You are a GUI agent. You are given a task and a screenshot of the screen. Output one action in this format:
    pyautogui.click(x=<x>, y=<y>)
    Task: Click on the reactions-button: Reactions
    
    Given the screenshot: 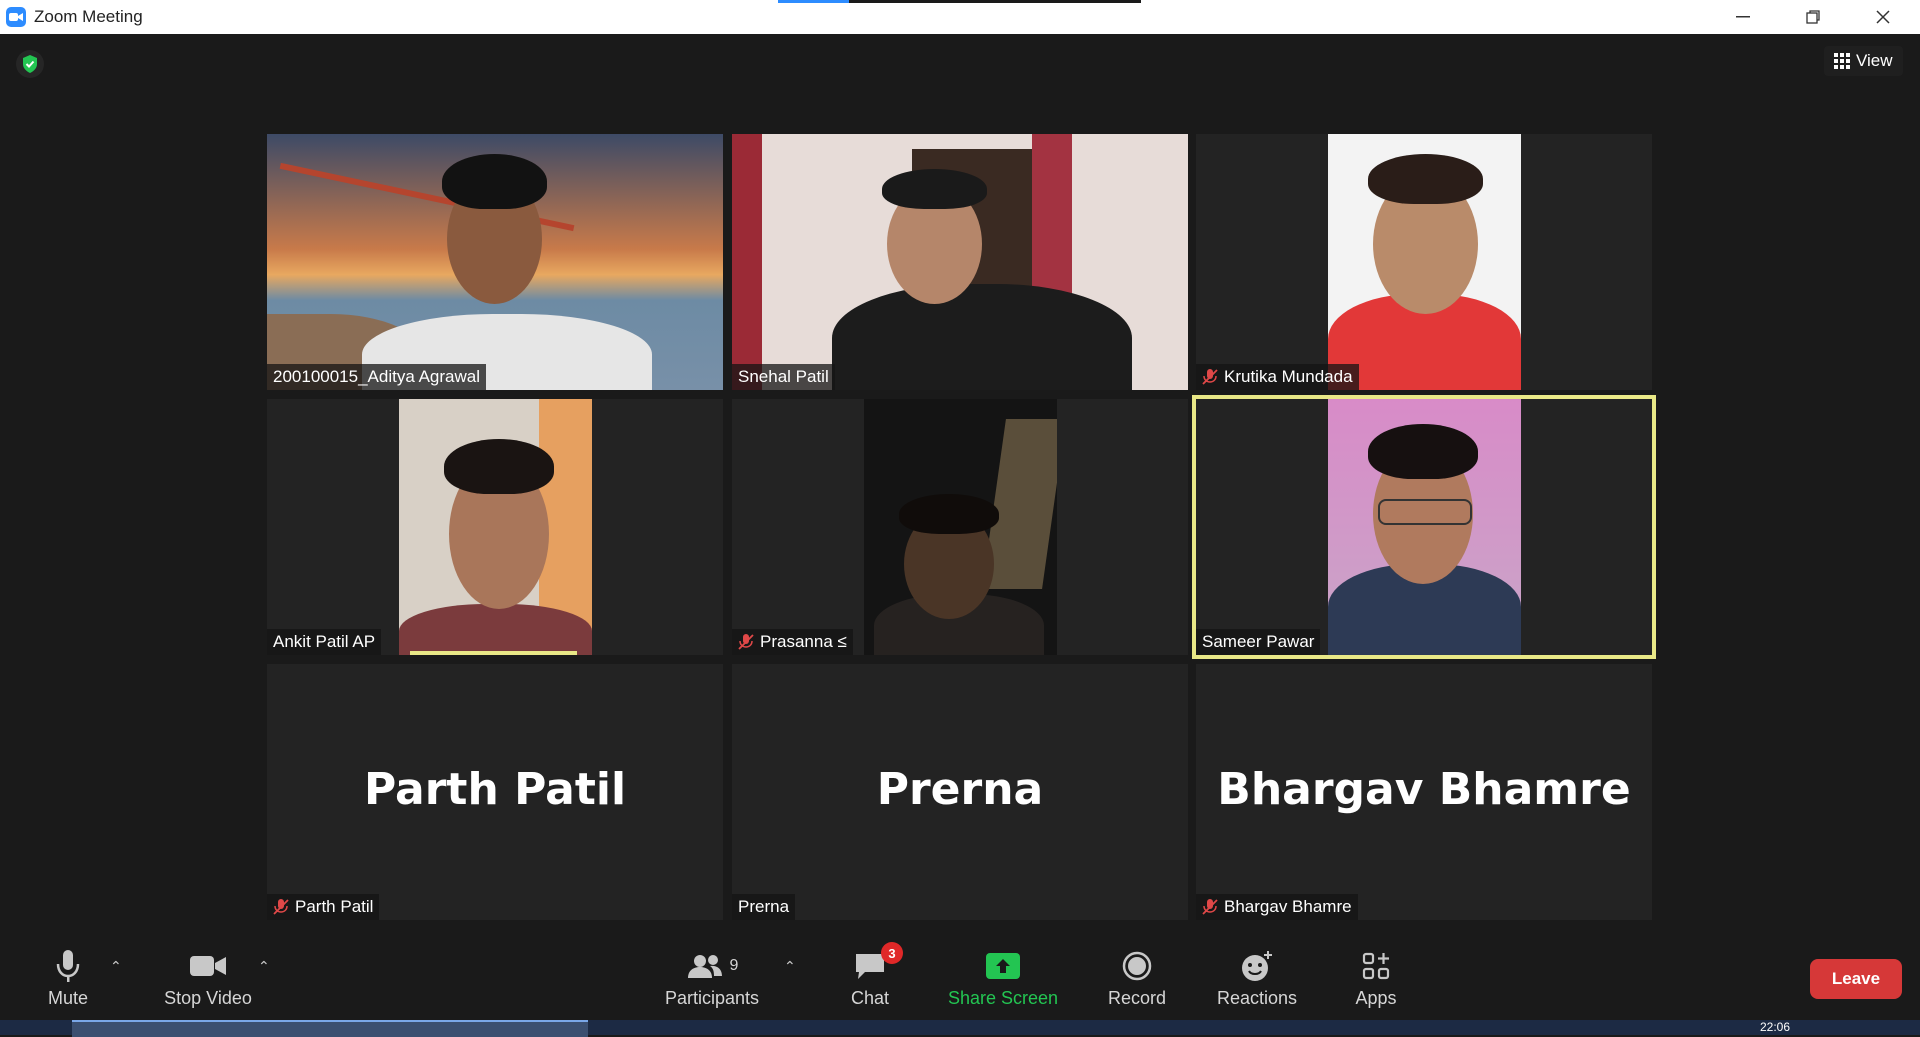 What is the action you would take?
    pyautogui.click(x=1257, y=981)
    